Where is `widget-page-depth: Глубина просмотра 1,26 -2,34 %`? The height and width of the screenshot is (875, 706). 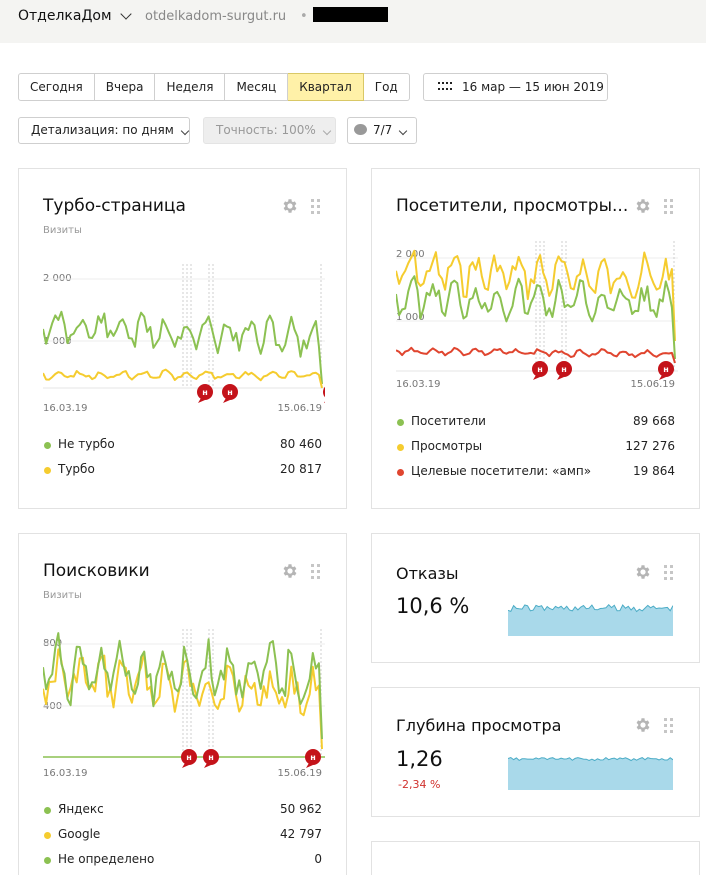 widget-page-depth: Глубина просмотра 1,26 -2,34 % is located at coordinates (535, 752).